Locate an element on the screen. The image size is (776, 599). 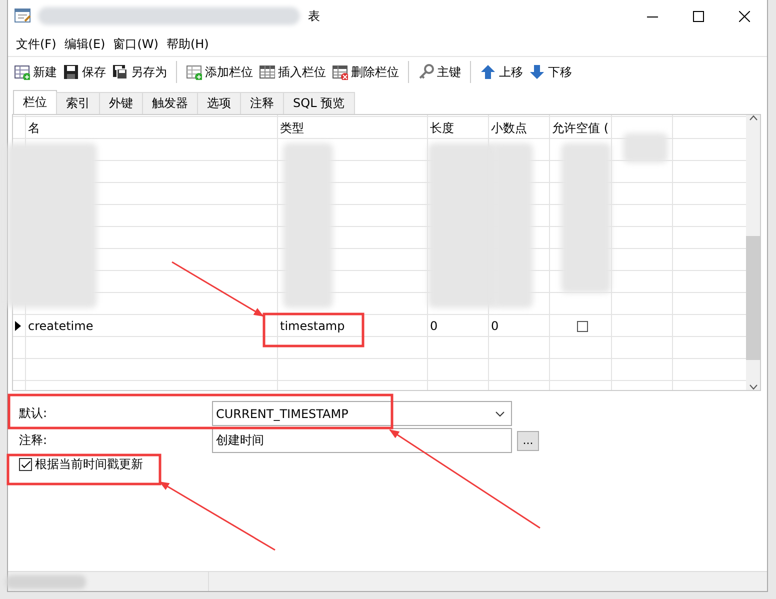
new-table-icon is located at coordinates (22, 72).